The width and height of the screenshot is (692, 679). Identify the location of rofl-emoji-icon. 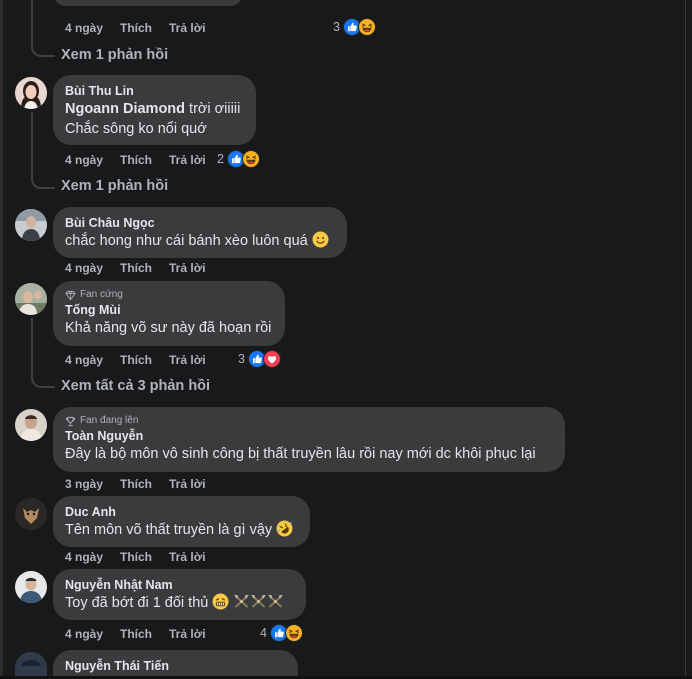
(284, 528).